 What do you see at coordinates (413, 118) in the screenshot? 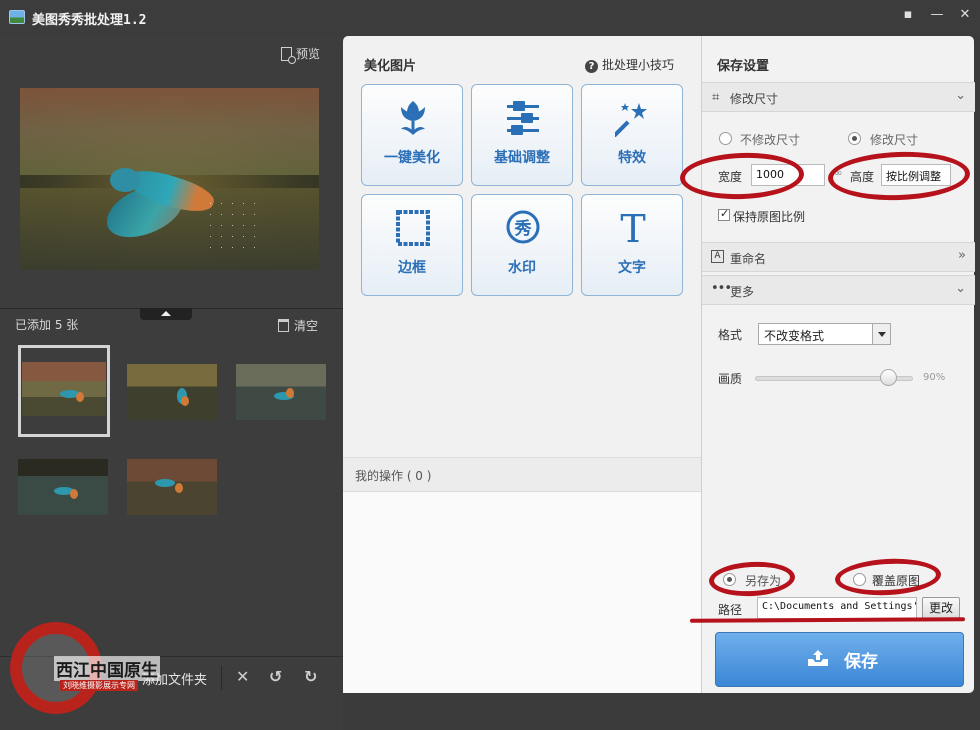
I see `tulip-icon` at bounding box center [413, 118].